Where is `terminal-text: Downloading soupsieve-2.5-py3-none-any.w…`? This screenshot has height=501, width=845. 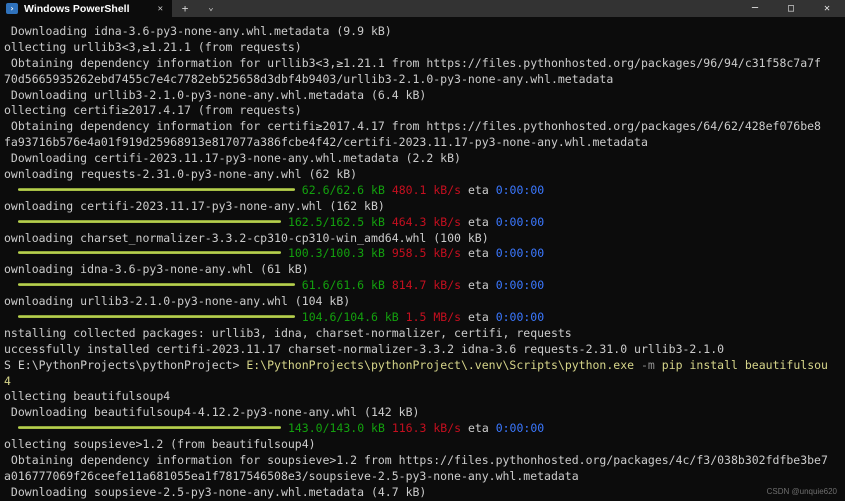 terminal-text: Downloading soupsieve-2.5-py3-none-any.w… is located at coordinates (215, 491).